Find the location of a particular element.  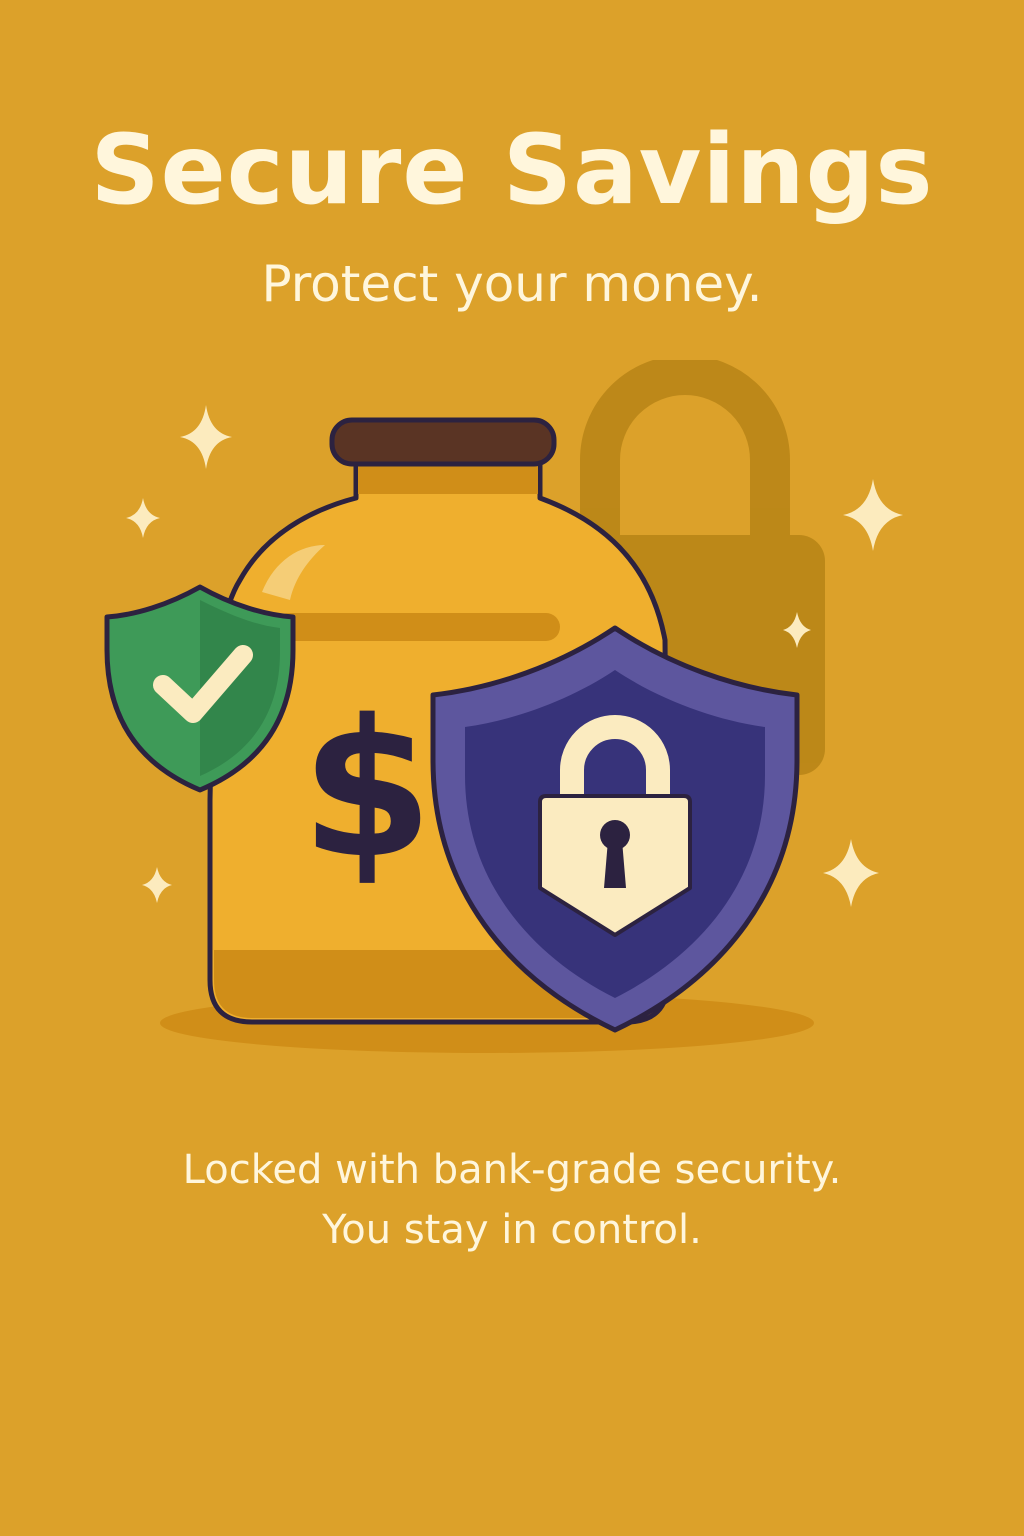

dollar-sign-icon: $ is located at coordinates (367, 789).